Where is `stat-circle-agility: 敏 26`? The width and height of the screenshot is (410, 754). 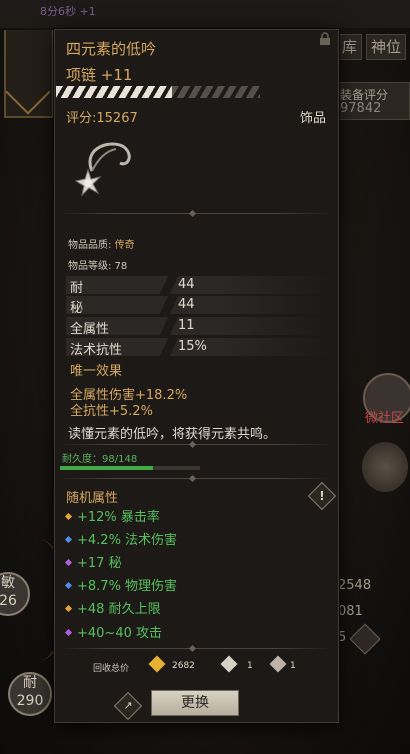
stat-circle-agility: 敏 26 is located at coordinates (15, 594).